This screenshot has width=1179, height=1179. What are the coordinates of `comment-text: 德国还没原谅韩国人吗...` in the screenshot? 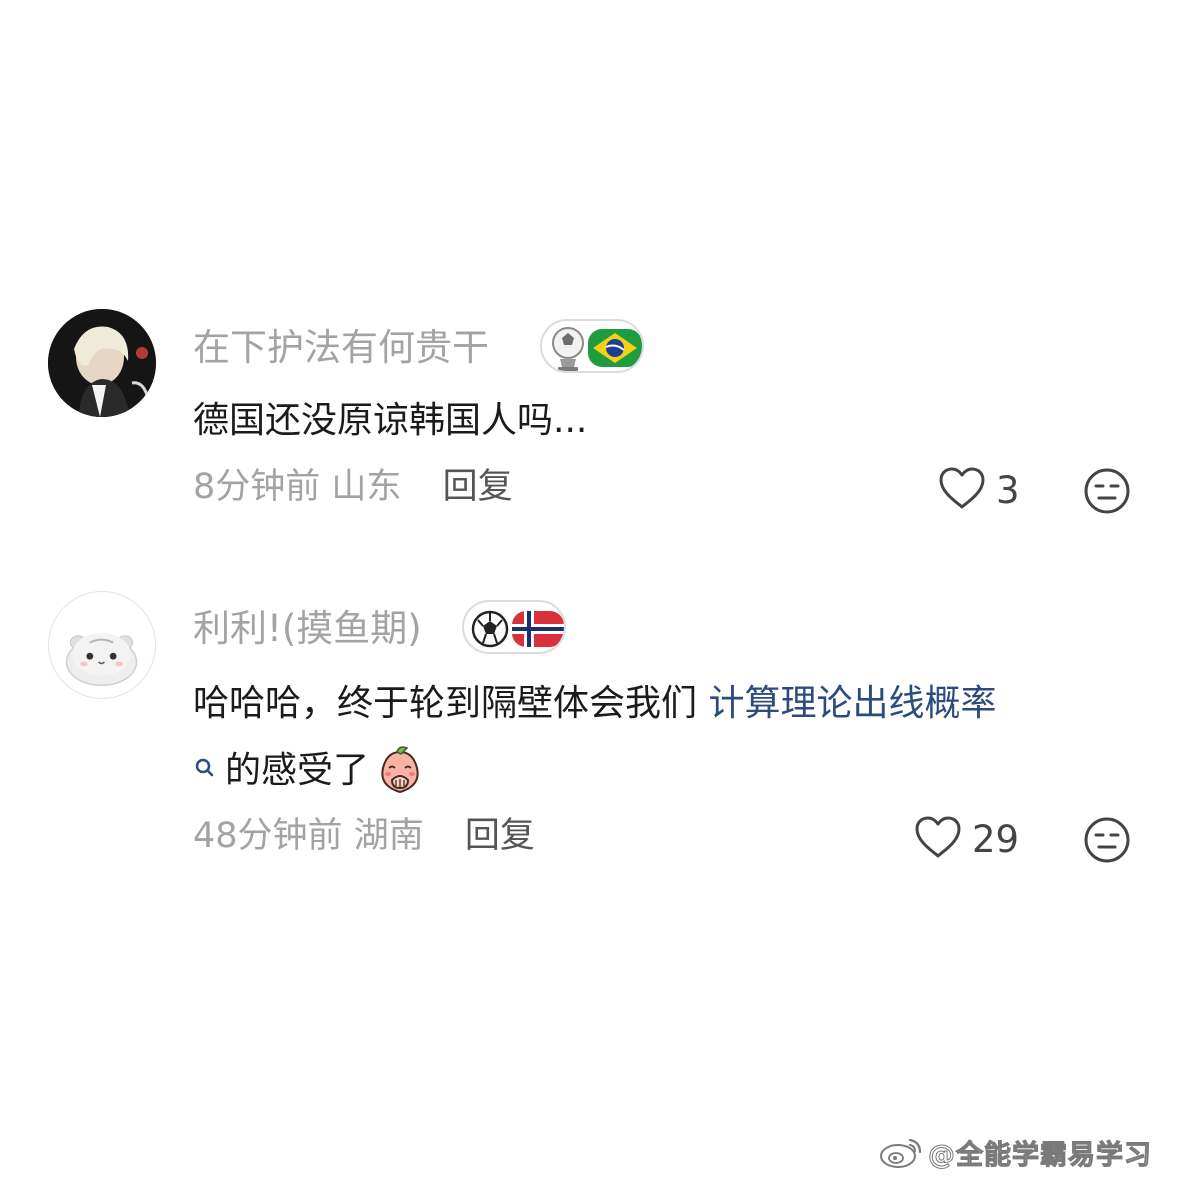 It's located at (390, 420).